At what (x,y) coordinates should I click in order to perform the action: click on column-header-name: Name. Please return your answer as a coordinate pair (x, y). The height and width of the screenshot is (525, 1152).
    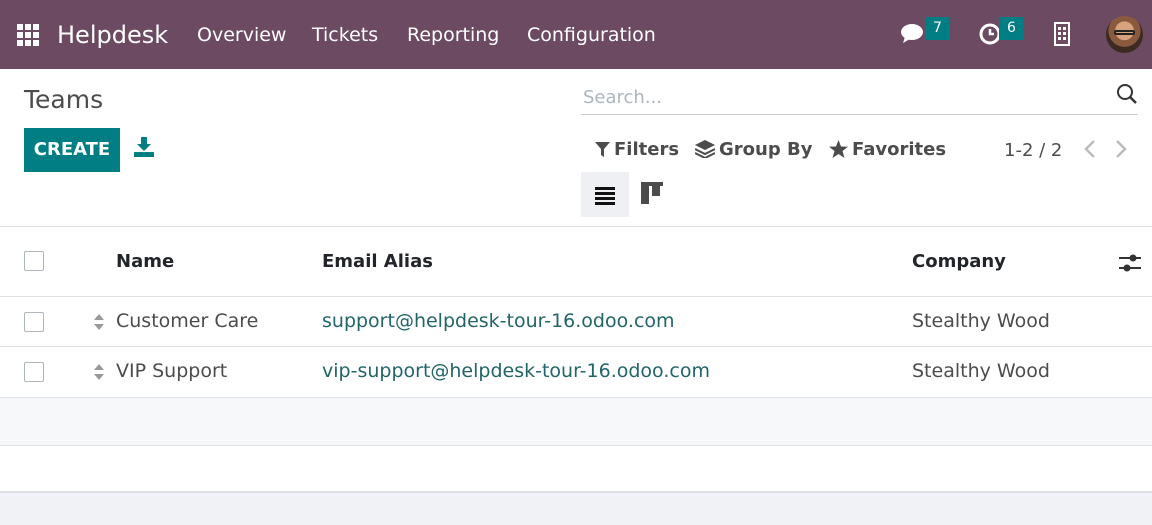
    Looking at the image, I should click on (145, 261).